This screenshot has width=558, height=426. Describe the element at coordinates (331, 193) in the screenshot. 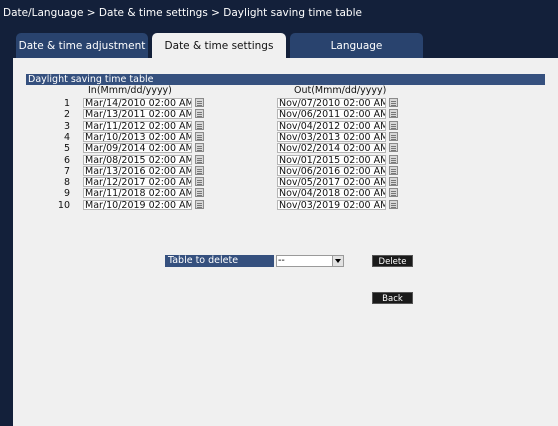

I see `out-date-field: Nov/04/2018 02:00 AM` at that location.